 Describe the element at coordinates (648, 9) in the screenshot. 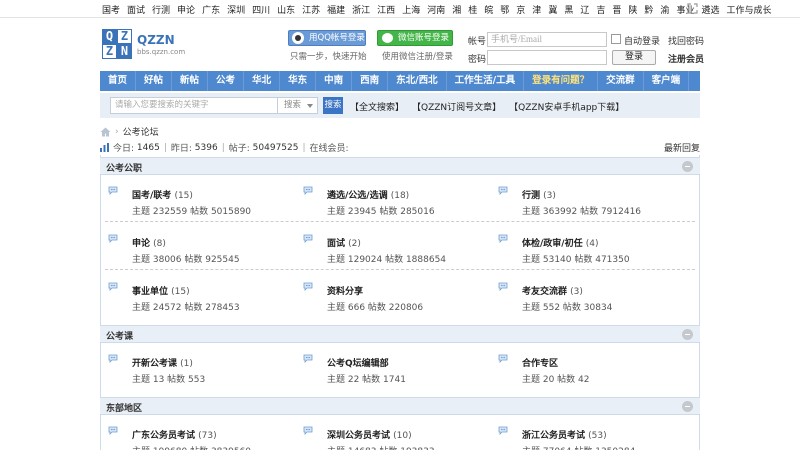

I see `region-link: 黔` at that location.